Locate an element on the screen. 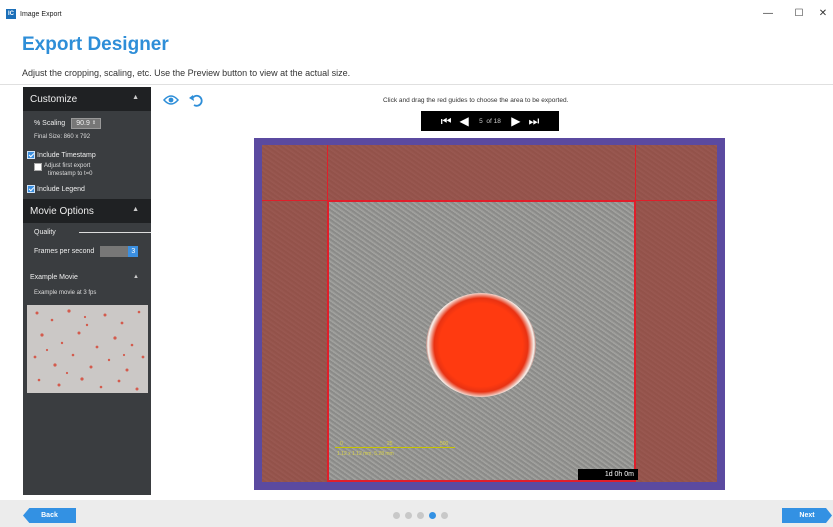 This screenshot has height=527, width=833. quality-label: Quality is located at coordinates (45, 232).